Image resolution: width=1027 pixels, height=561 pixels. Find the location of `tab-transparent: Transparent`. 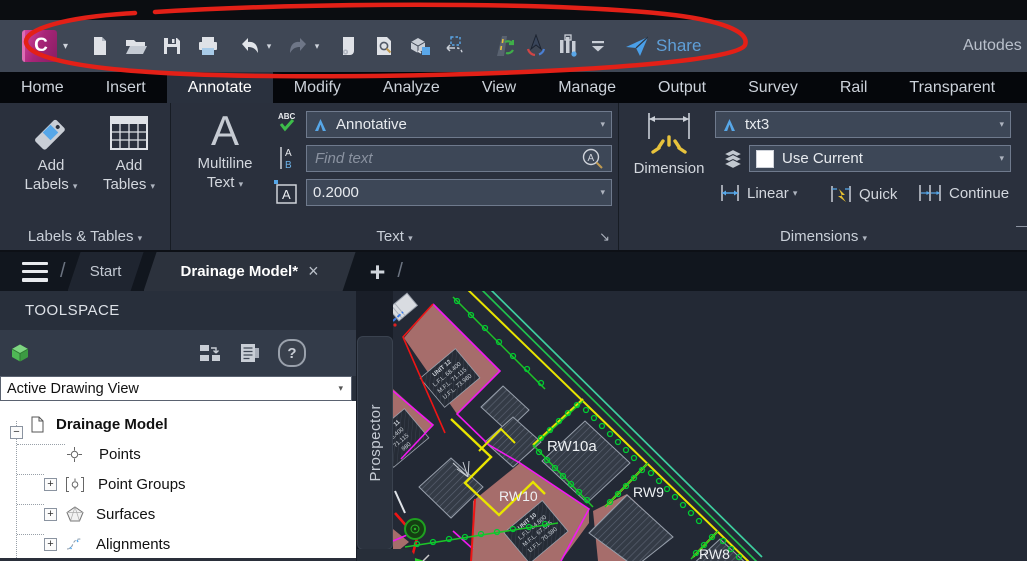

tab-transparent: Transparent is located at coordinates (952, 87).